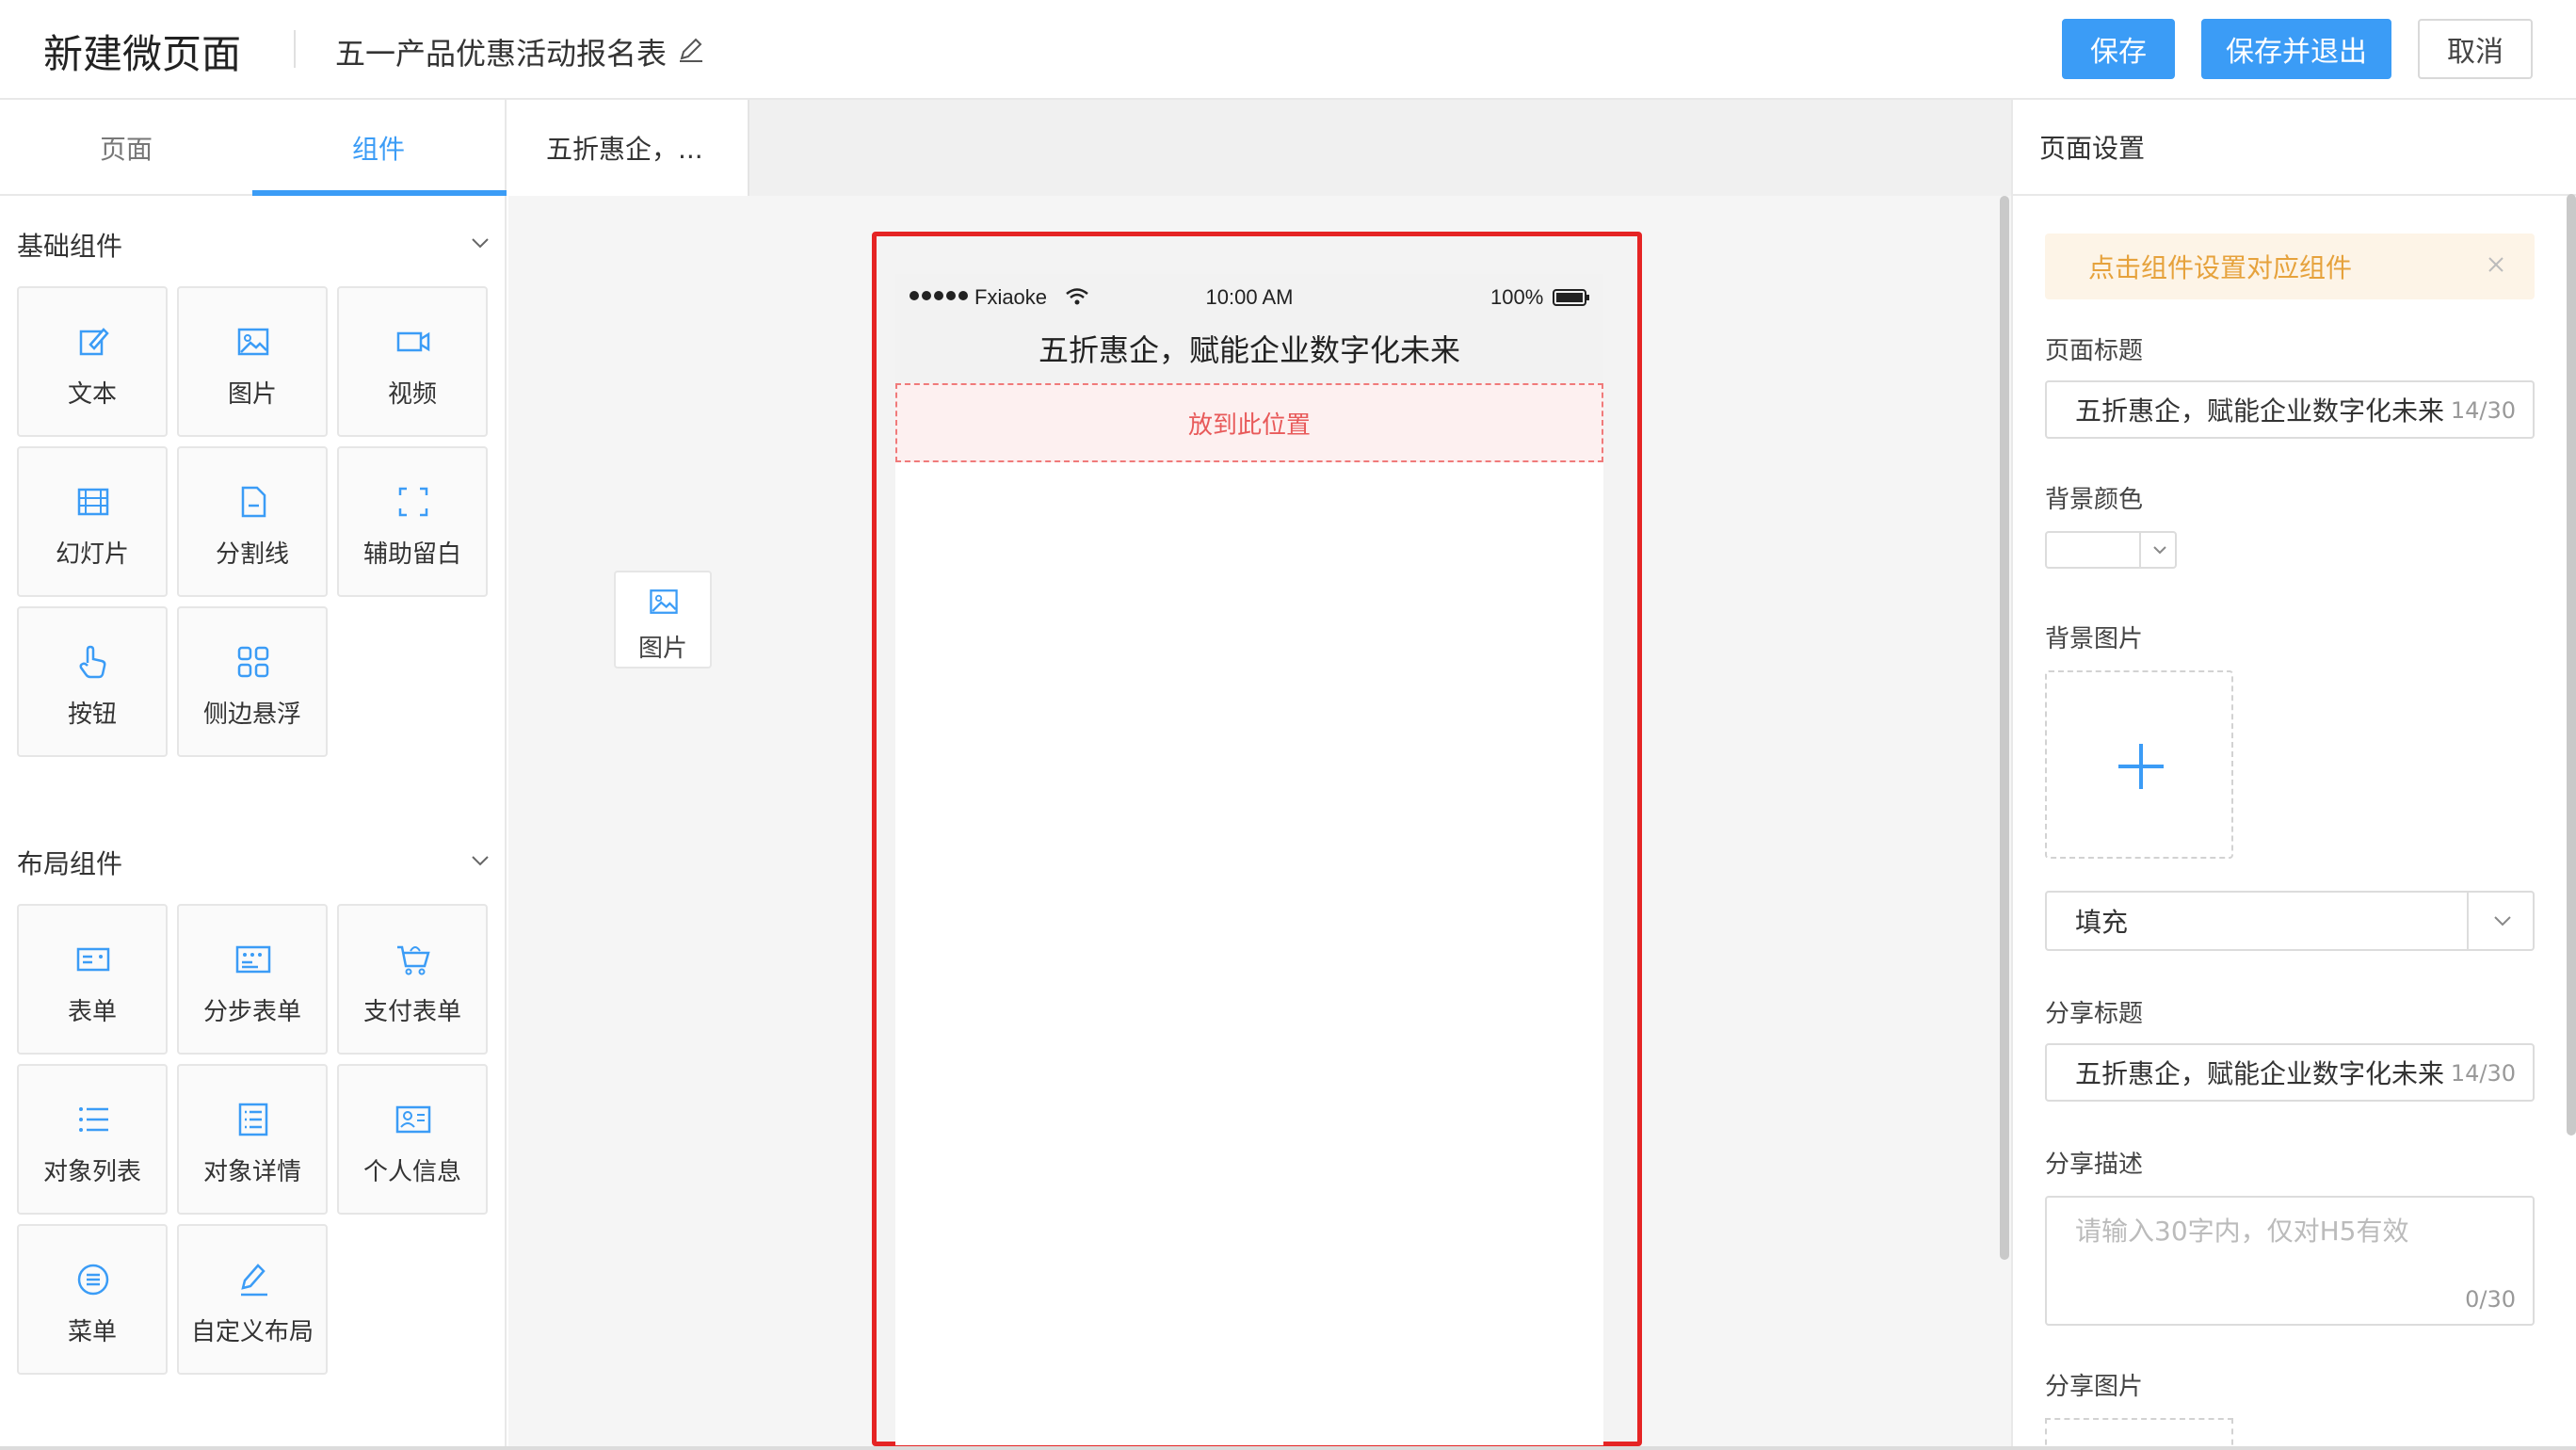 The height and width of the screenshot is (1450, 2576). Describe the element at coordinates (2294, 148) in the screenshot. I see `settings-title: 页面设置` at that location.